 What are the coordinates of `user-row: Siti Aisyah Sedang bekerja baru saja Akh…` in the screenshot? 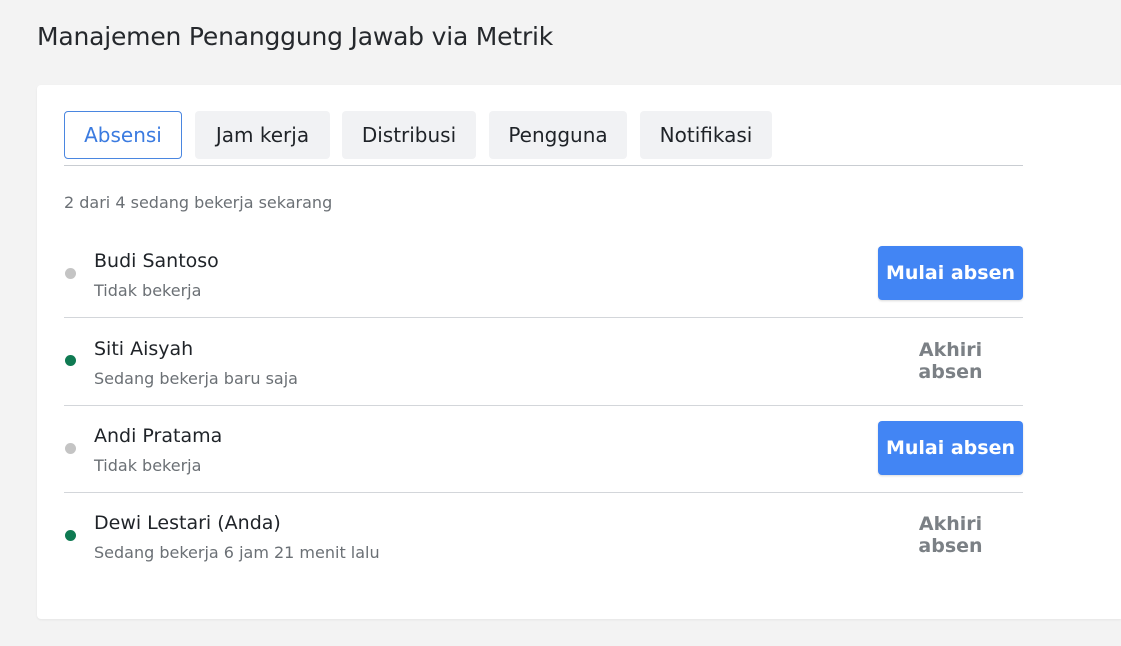 It's located at (543, 362).